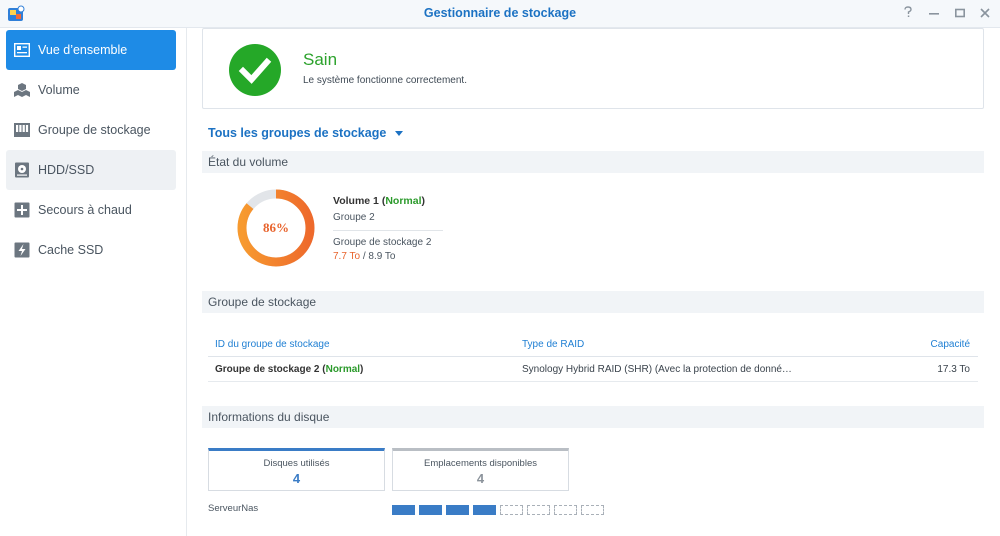 The height and width of the screenshot is (536, 1000). Describe the element at coordinates (388, 230) in the screenshot. I see `divider` at that location.